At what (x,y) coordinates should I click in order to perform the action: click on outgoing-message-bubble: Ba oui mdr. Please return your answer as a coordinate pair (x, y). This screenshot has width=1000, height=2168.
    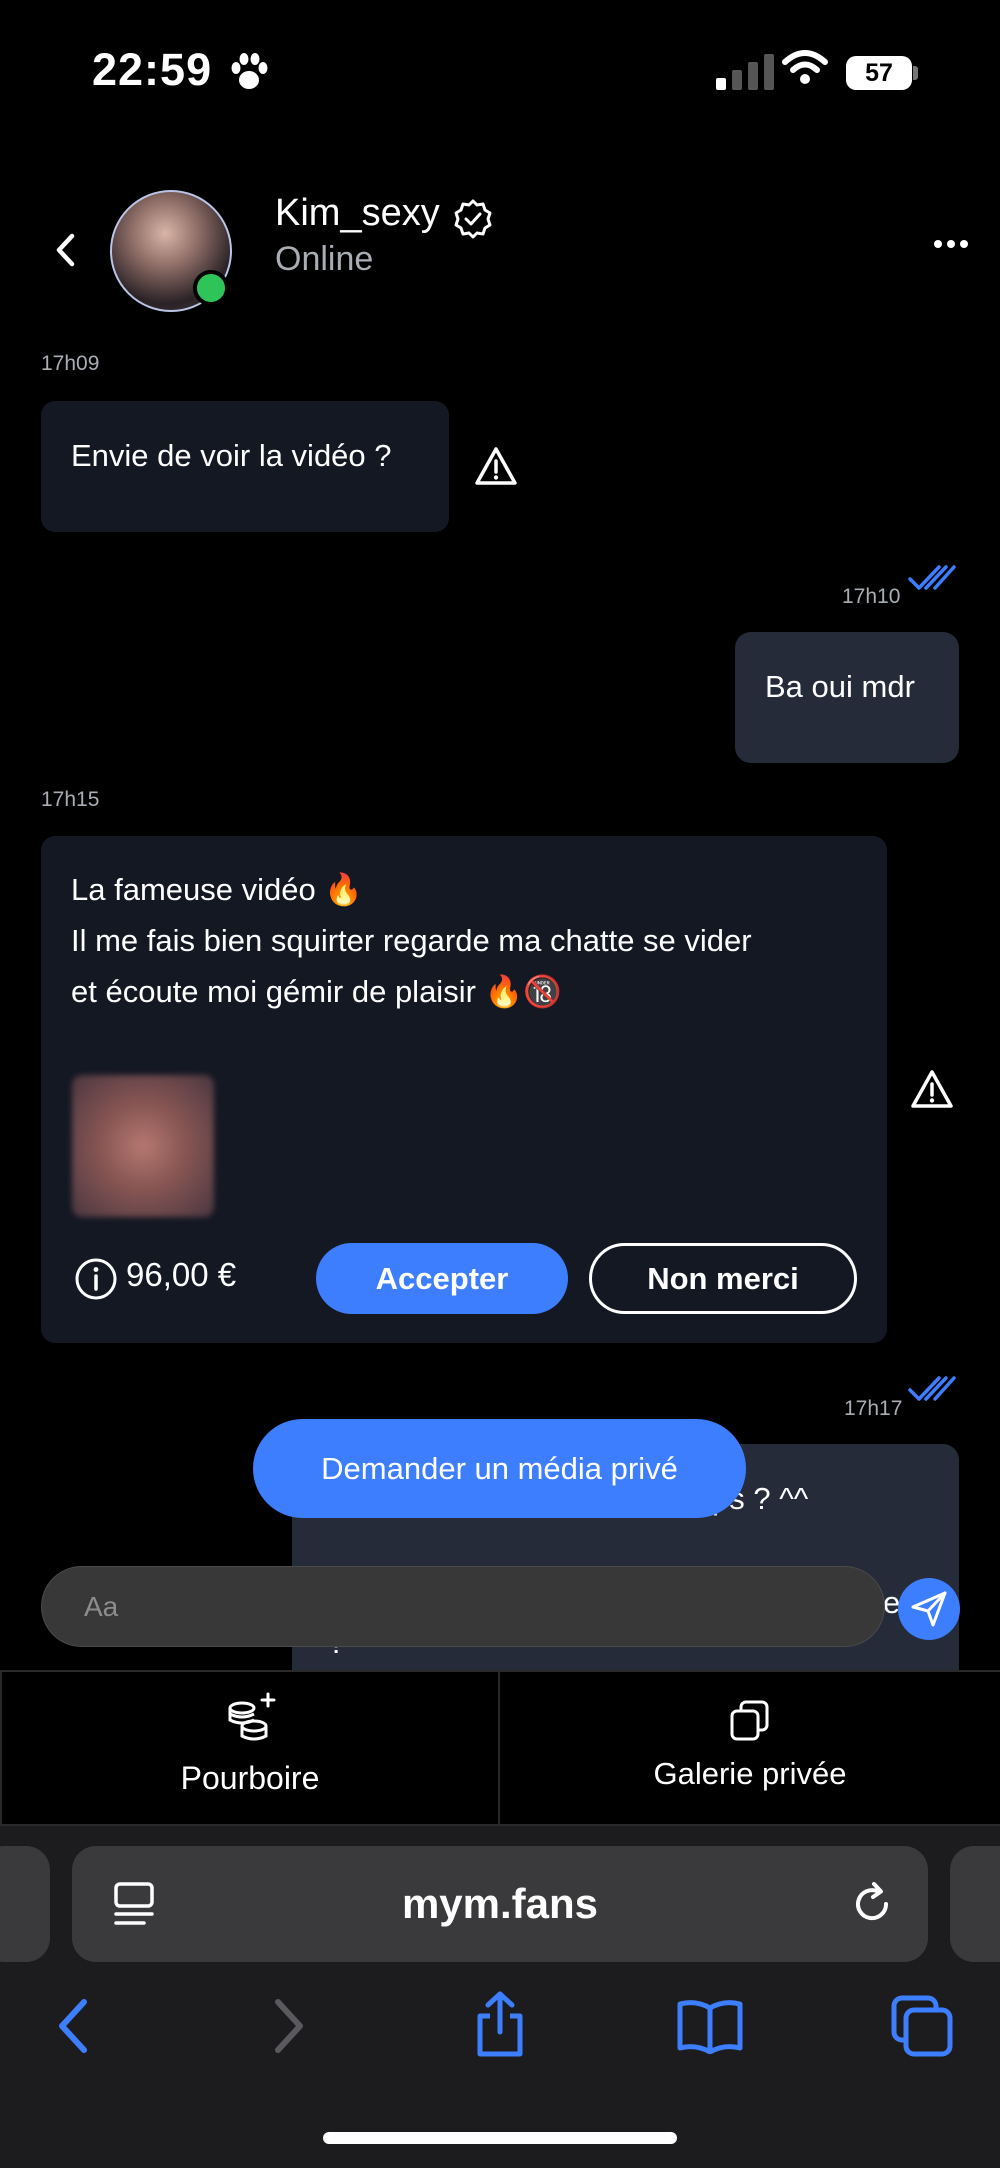
    Looking at the image, I should click on (847, 697).